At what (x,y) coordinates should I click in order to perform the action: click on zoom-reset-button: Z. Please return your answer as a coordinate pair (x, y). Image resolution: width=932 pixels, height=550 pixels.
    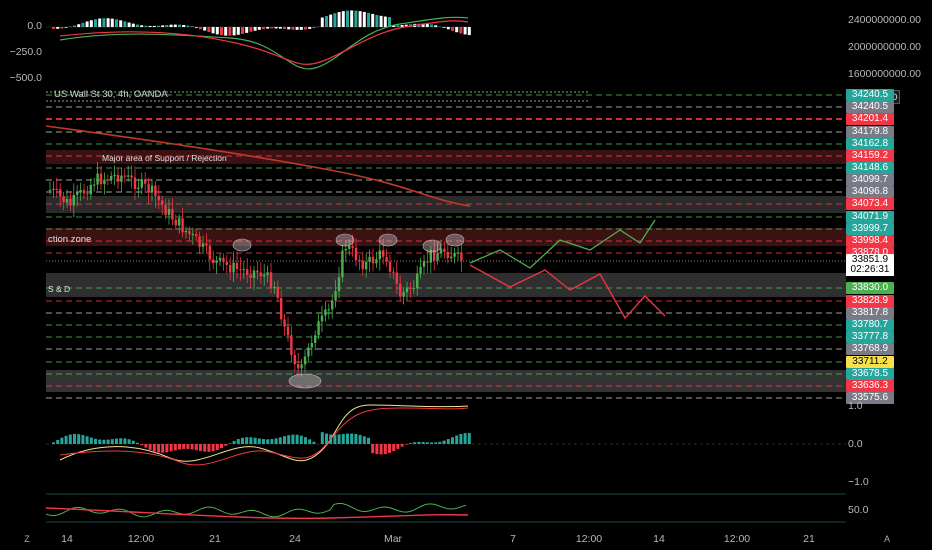
    Looking at the image, I should click on (27, 539).